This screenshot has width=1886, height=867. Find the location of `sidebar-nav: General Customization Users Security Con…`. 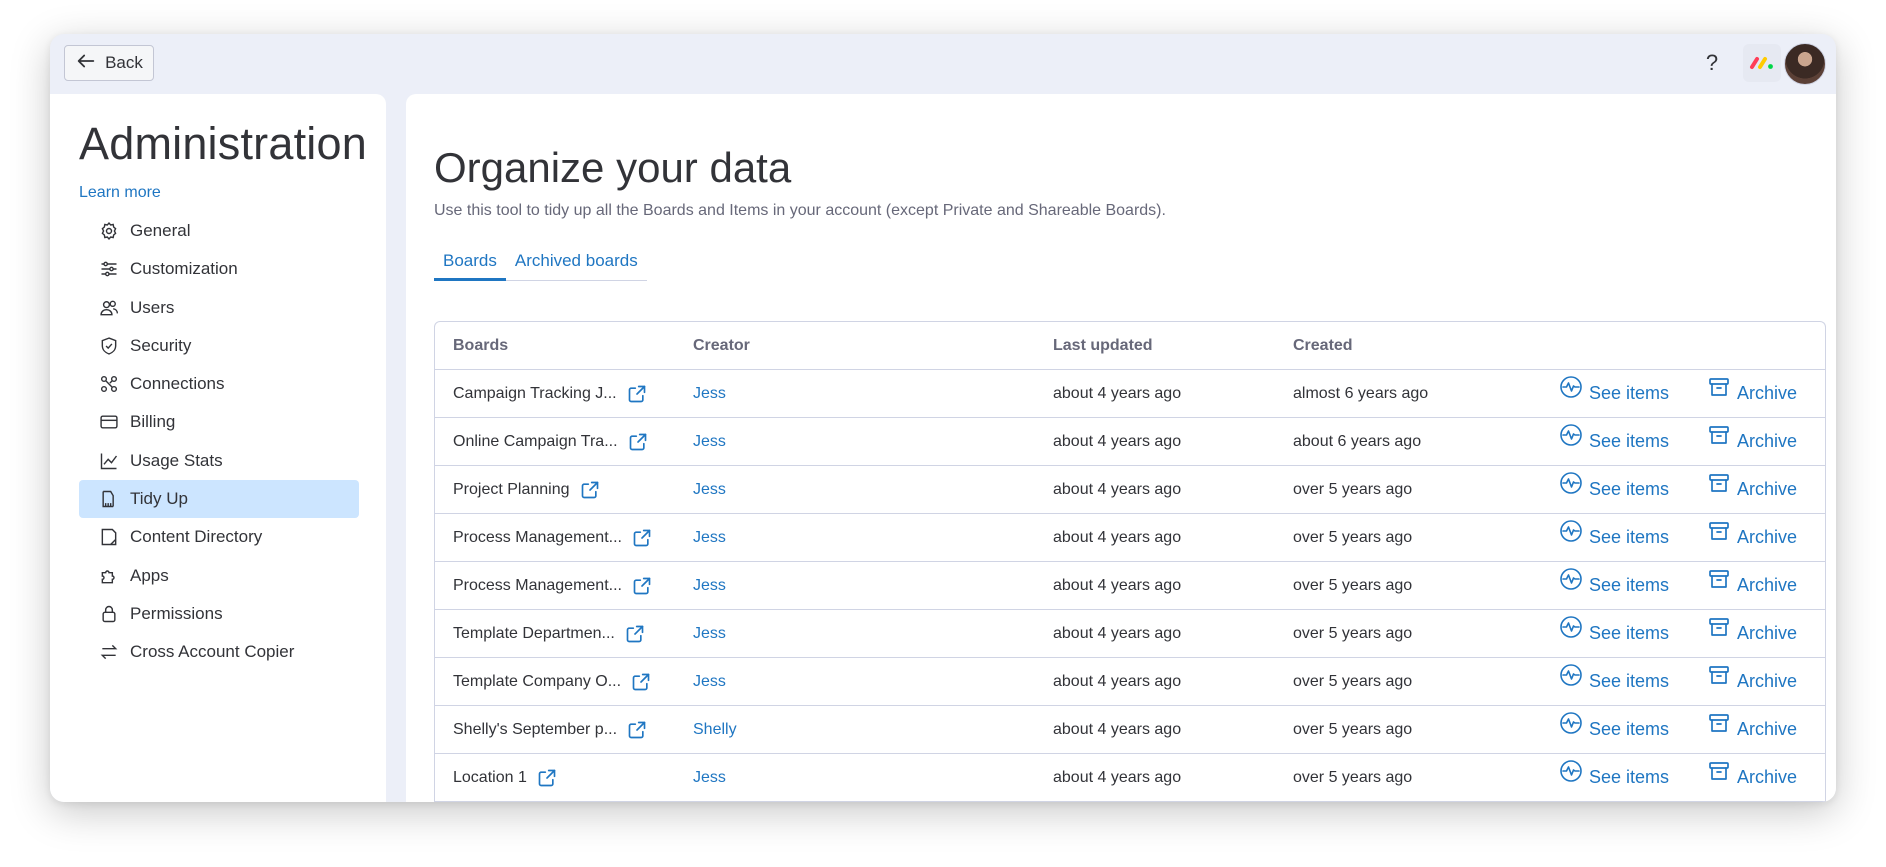

sidebar-nav: General Customization Users Security Con… is located at coordinates (219, 442).